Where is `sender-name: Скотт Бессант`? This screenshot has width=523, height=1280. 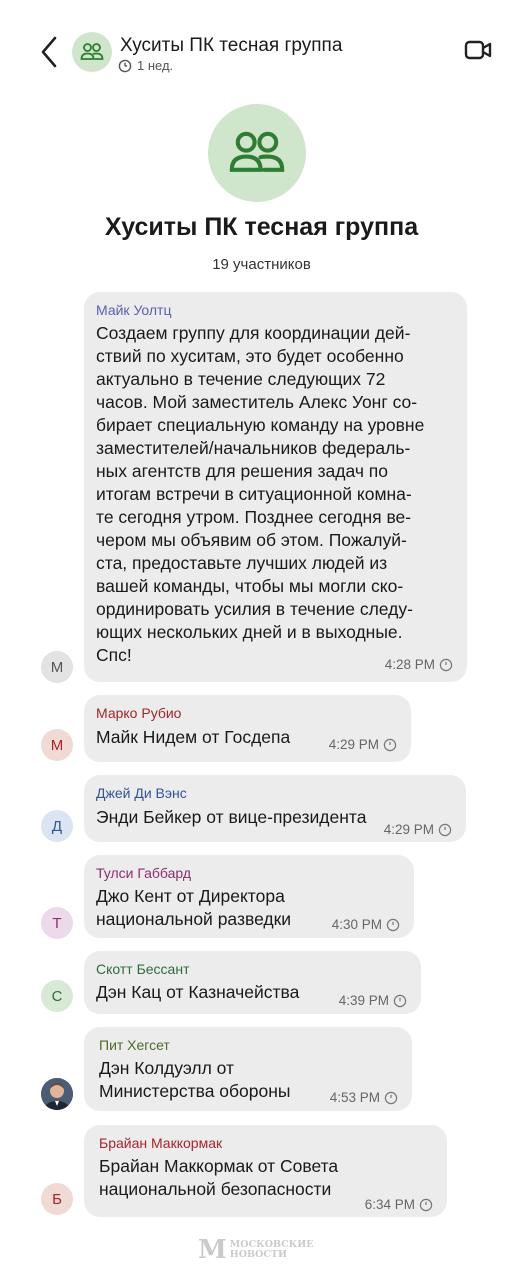
sender-name: Скотт Бессант is located at coordinates (143, 969).